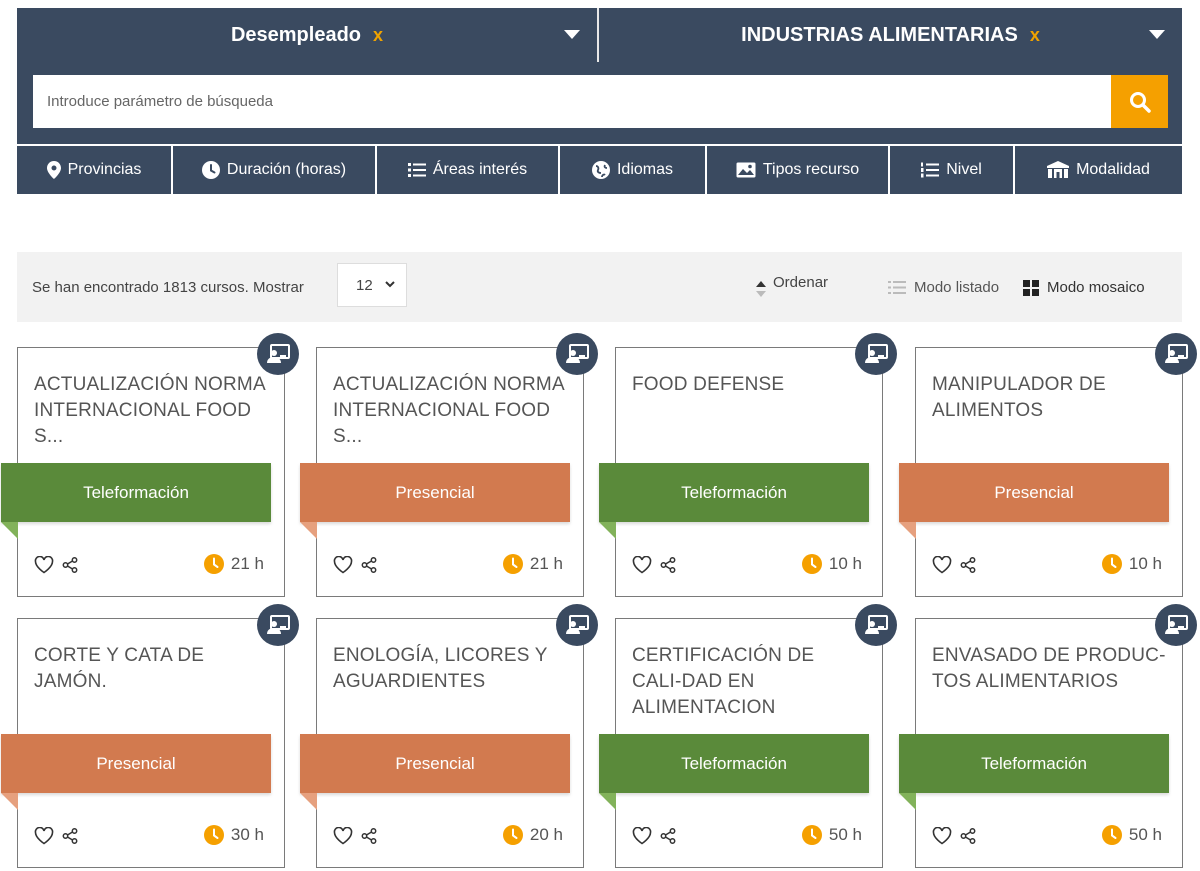  I want to click on tab-duracion: Duración (horas), so click(275, 170).